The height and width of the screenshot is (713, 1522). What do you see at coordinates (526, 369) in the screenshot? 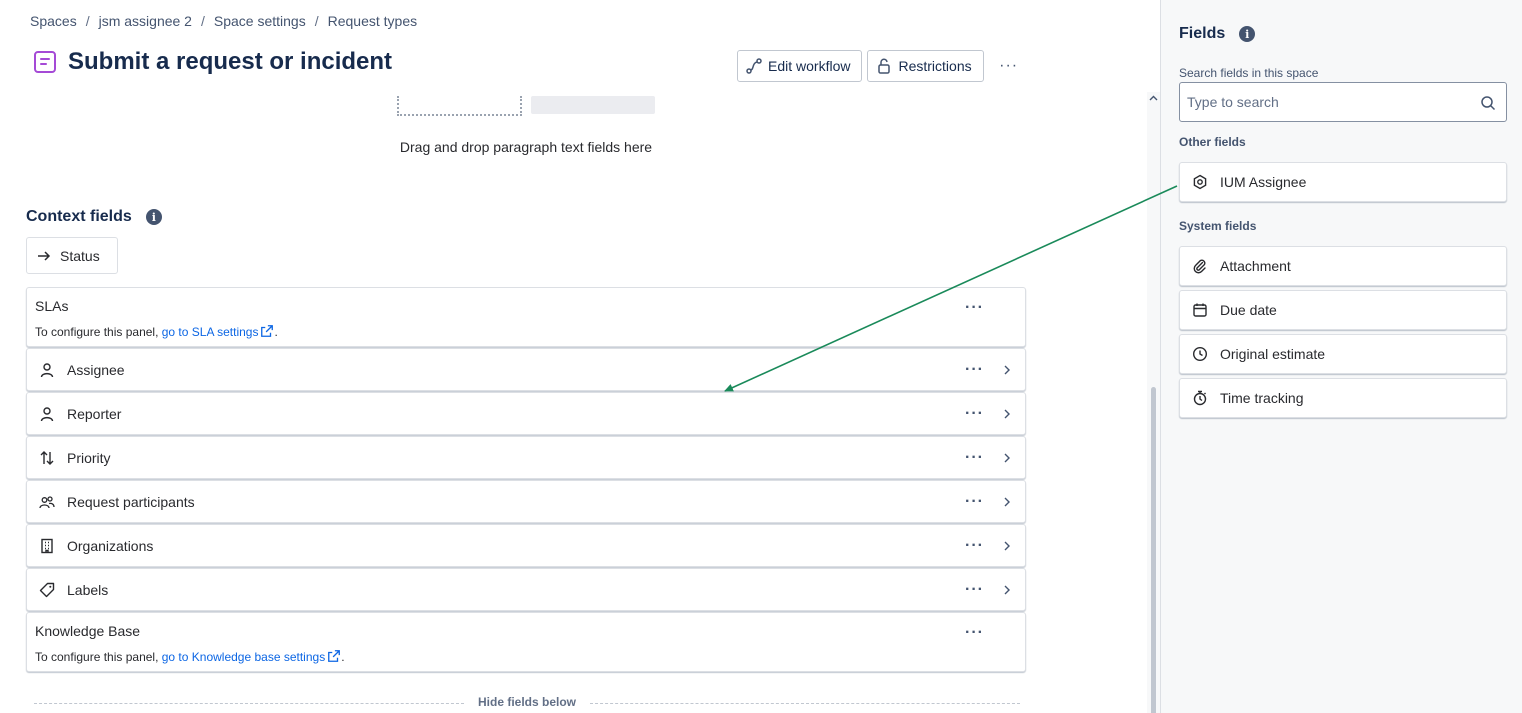
I see `field-row-assignee: Assignee ···` at bounding box center [526, 369].